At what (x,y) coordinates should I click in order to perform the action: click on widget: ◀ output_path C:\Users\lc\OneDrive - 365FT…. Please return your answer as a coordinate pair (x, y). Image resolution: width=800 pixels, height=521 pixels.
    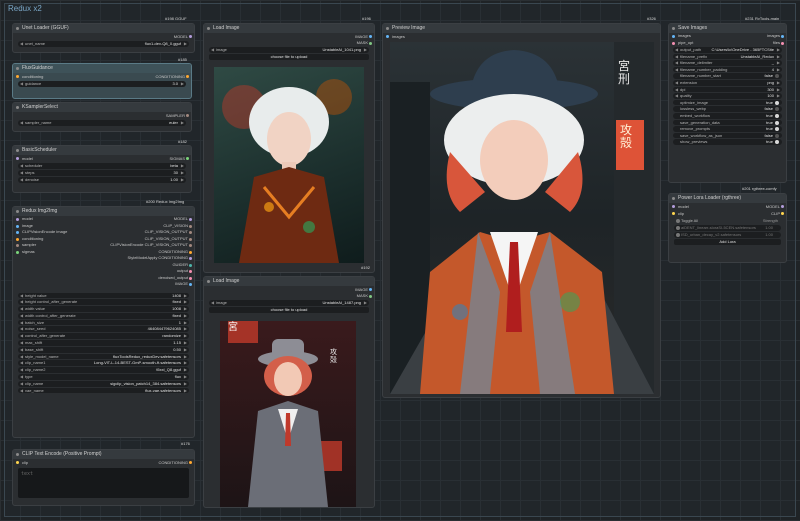
    Looking at the image, I should click on (727, 50).